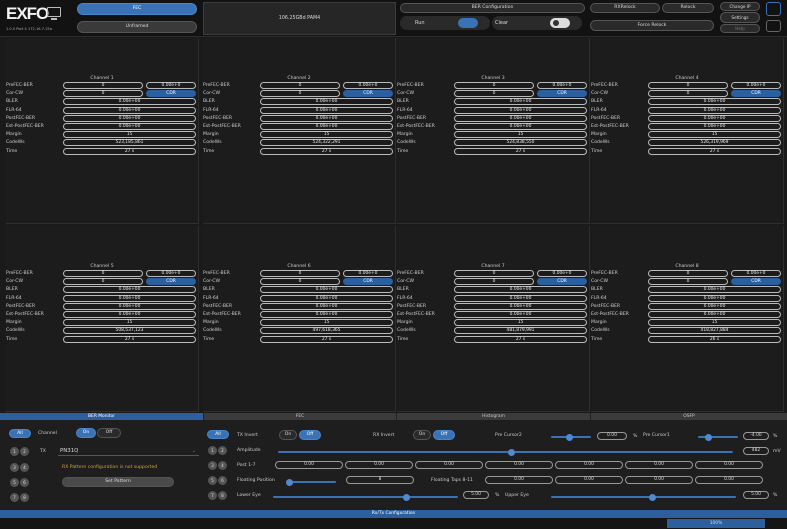 The image size is (787, 529). What do you see at coordinates (14, 451) in the screenshot?
I see `channel-1-button: 1` at bounding box center [14, 451].